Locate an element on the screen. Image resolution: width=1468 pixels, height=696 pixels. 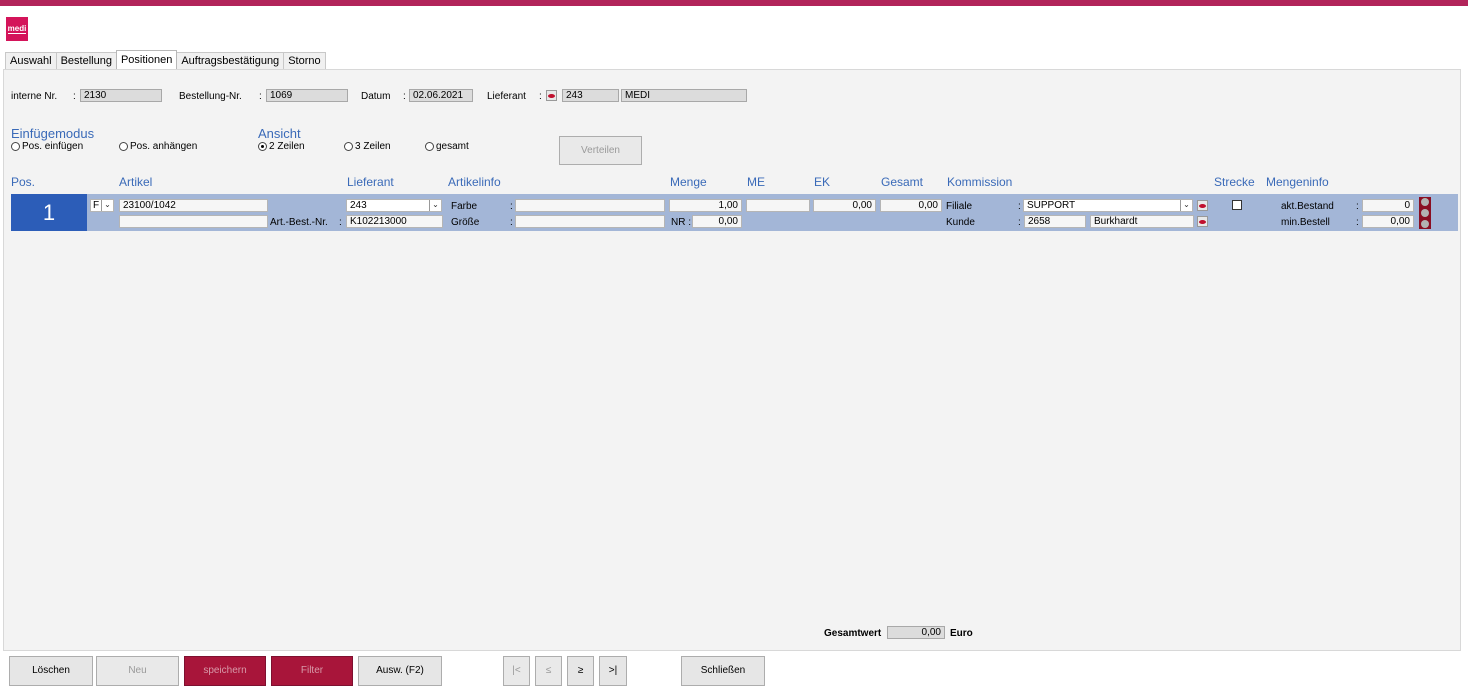
art-best-nr-label: Art.-Best.-Nr. is located at coordinates (299, 222).